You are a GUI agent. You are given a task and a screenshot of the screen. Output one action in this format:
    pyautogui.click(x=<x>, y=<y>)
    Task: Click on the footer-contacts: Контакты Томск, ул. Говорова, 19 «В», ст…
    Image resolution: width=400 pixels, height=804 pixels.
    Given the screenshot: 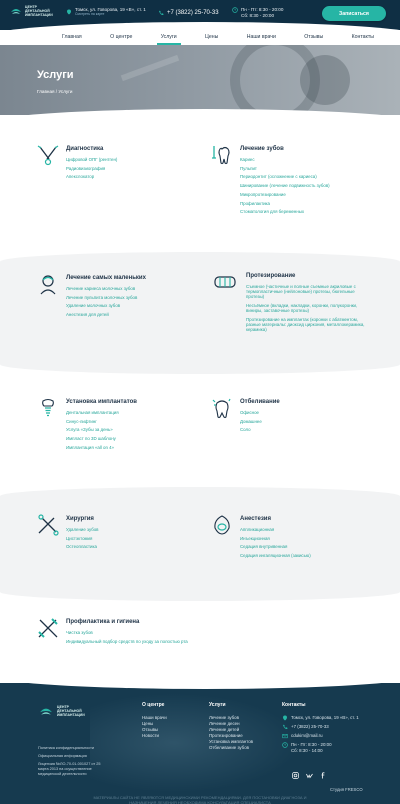 What is the action you would take?
    pyautogui.click(x=320, y=729)
    